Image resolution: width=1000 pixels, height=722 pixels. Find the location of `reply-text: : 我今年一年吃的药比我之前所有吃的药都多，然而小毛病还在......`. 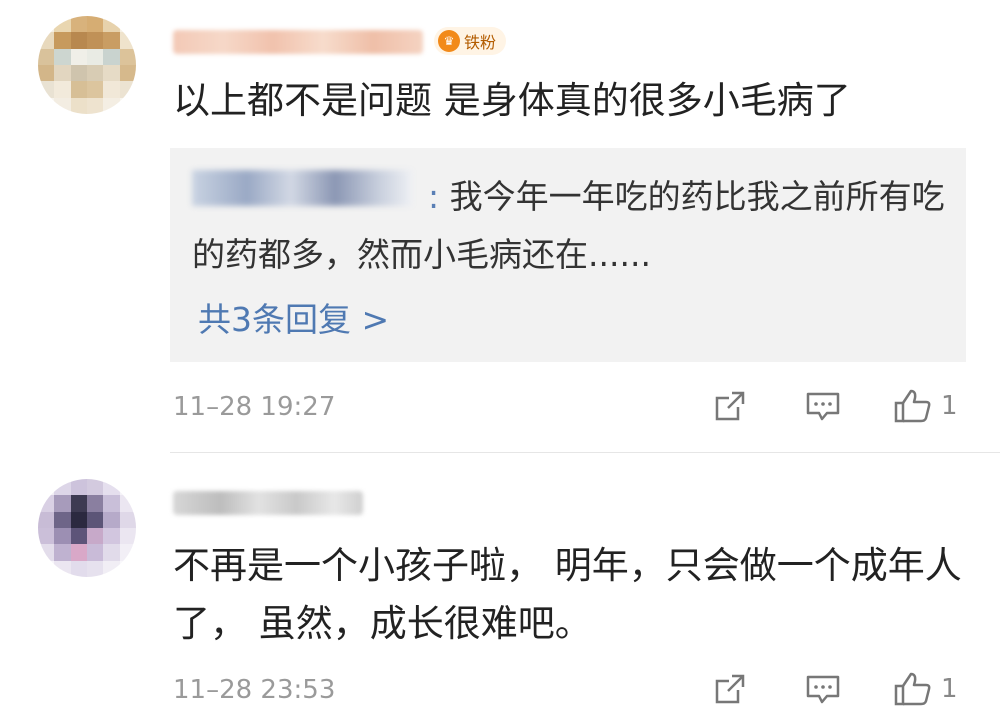

reply-text: : 我今年一年吃的药比我之前所有吃的药都多，然而小毛病还在...... is located at coordinates (568, 225).